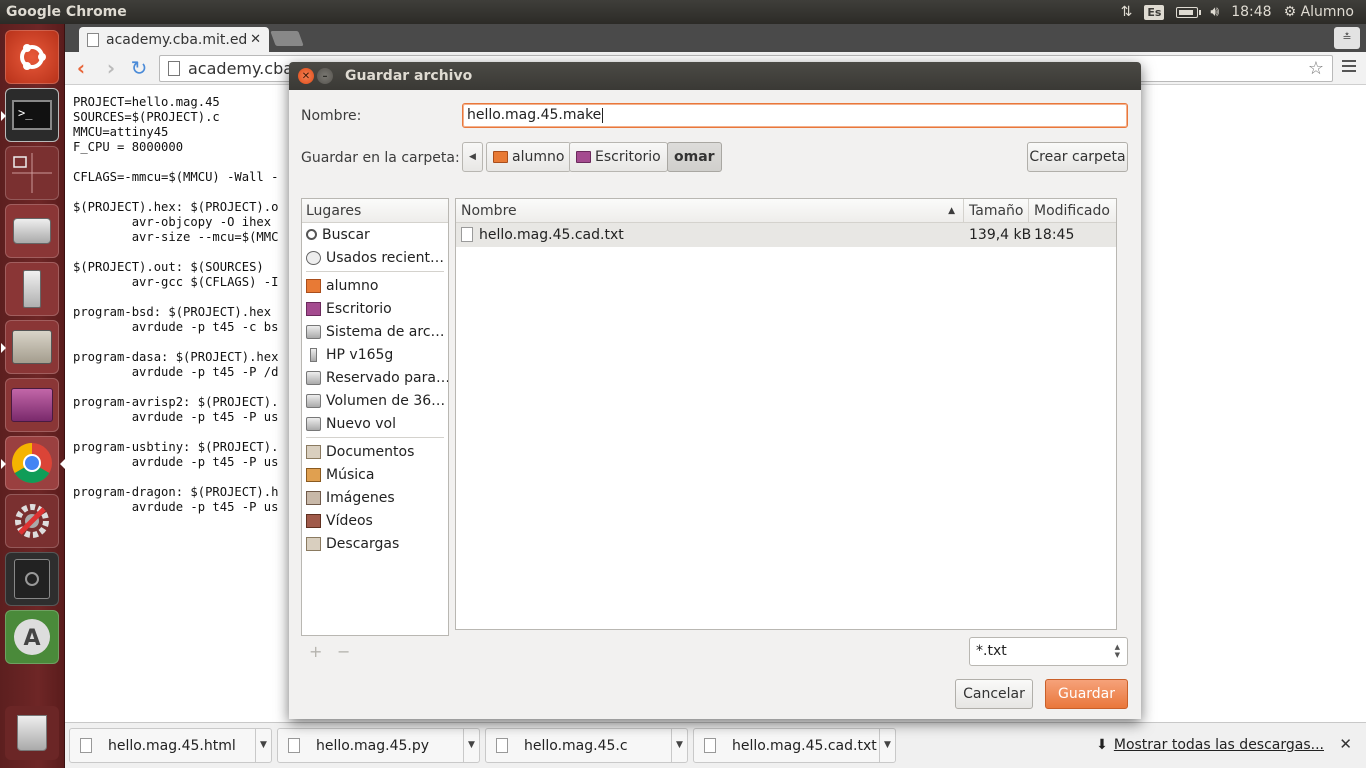  I want to click on back-icon: ‹, so click(81, 68).